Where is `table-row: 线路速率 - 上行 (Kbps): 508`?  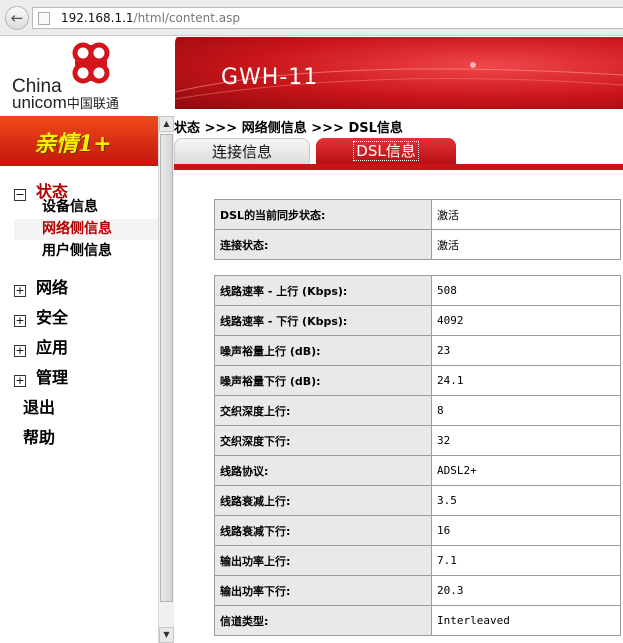 table-row: 线路速率 - 上行 (Kbps): 508 is located at coordinates (417, 290).